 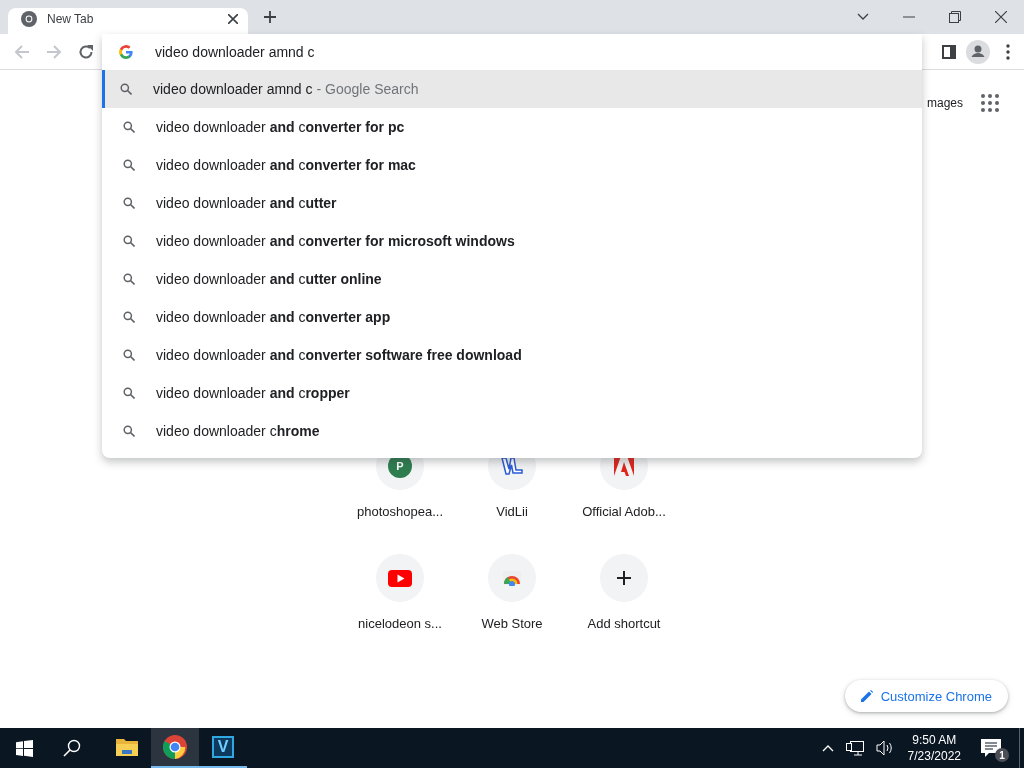 What do you see at coordinates (624, 623) in the screenshot?
I see `shortcut-label: Add shortcut` at bounding box center [624, 623].